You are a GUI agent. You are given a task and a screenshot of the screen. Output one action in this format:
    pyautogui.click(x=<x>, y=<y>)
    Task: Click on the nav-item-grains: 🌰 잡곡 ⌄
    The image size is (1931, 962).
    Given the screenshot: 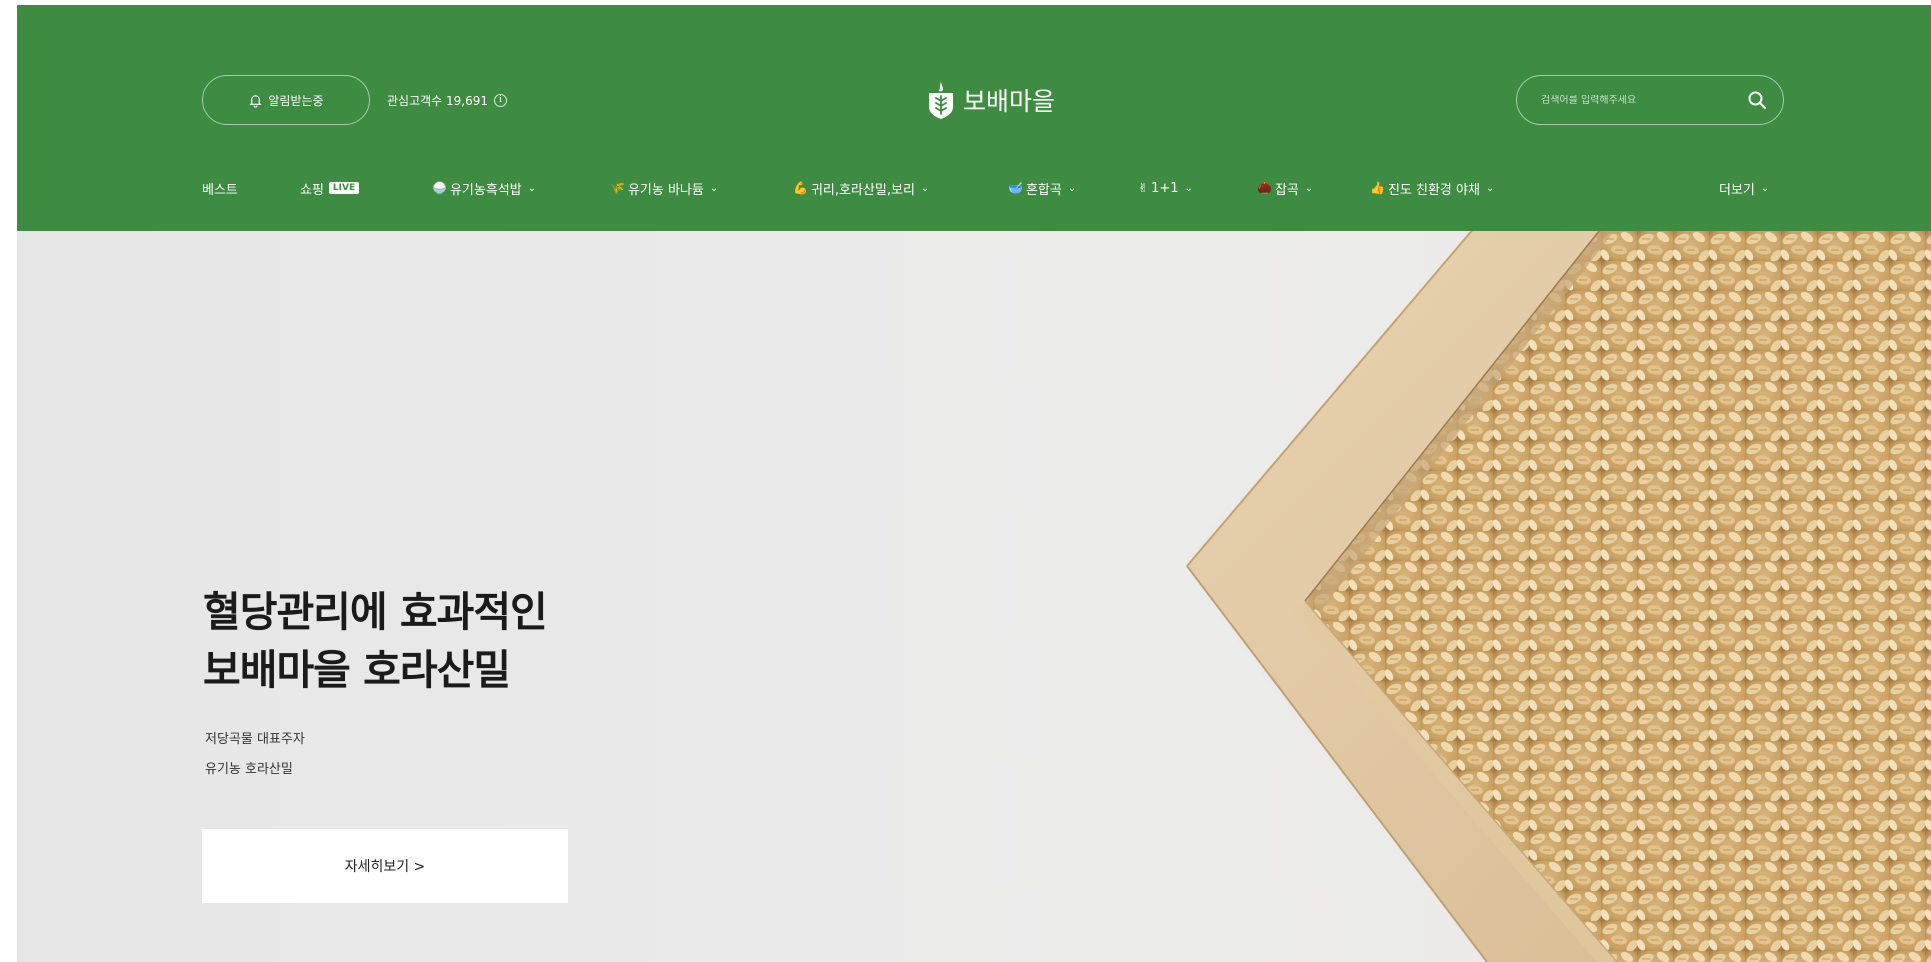 What is the action you would take?
    pyautogui.click(x=1285, y=188)
    